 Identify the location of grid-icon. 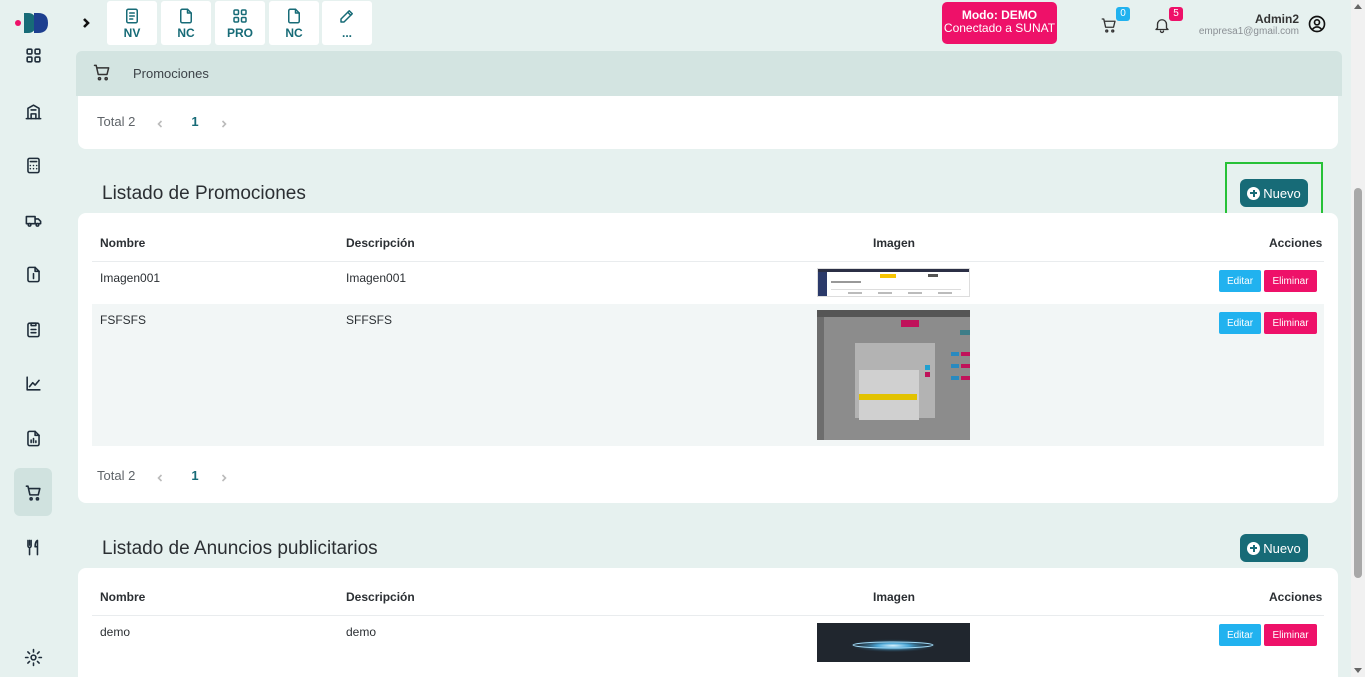
(240, 15).